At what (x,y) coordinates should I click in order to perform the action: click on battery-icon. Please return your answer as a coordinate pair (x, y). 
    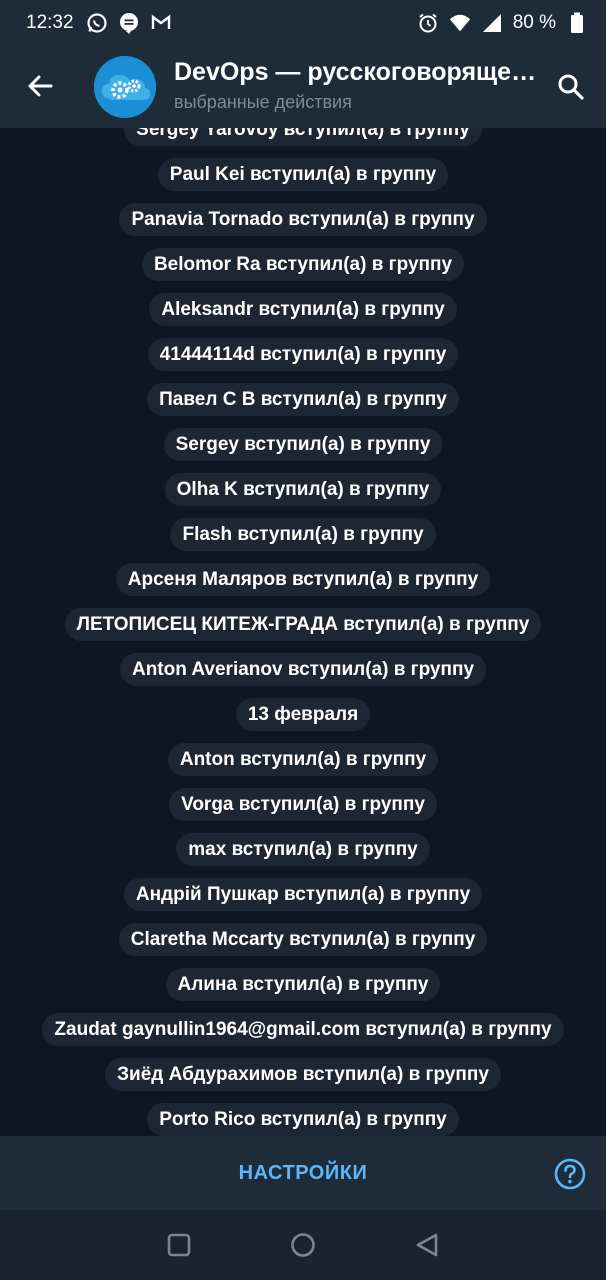
    Looking at the image, I should click on (577, 23).